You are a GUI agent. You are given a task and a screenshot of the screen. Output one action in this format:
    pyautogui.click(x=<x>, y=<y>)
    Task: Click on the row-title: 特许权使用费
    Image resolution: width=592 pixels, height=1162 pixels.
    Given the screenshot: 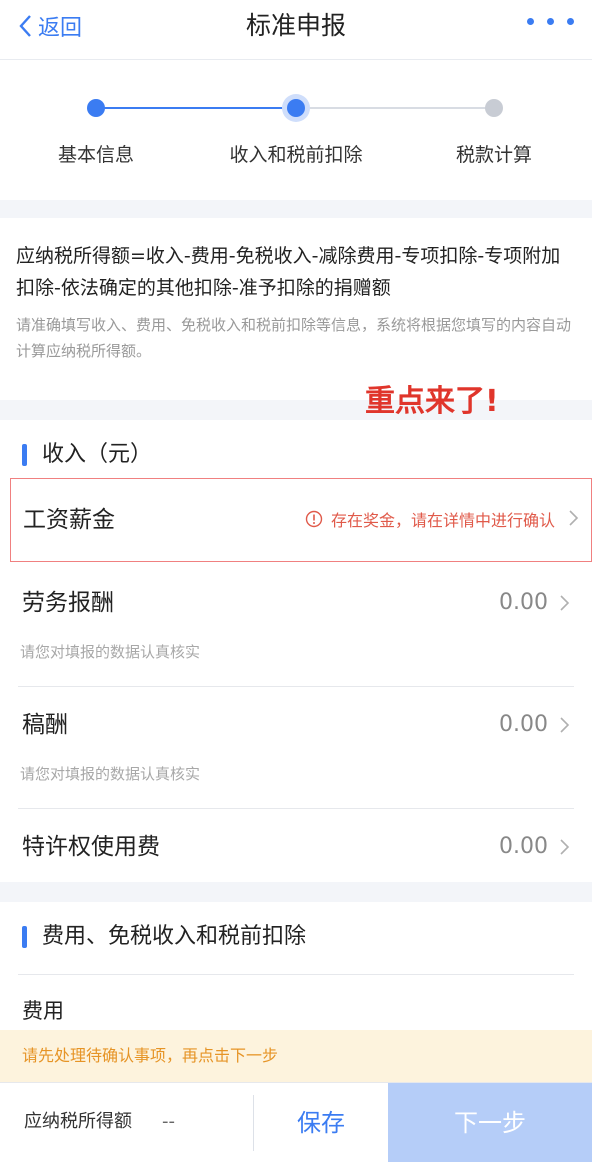 What is the action you would take?
    pyautogui.click(x=91, y=847)
    